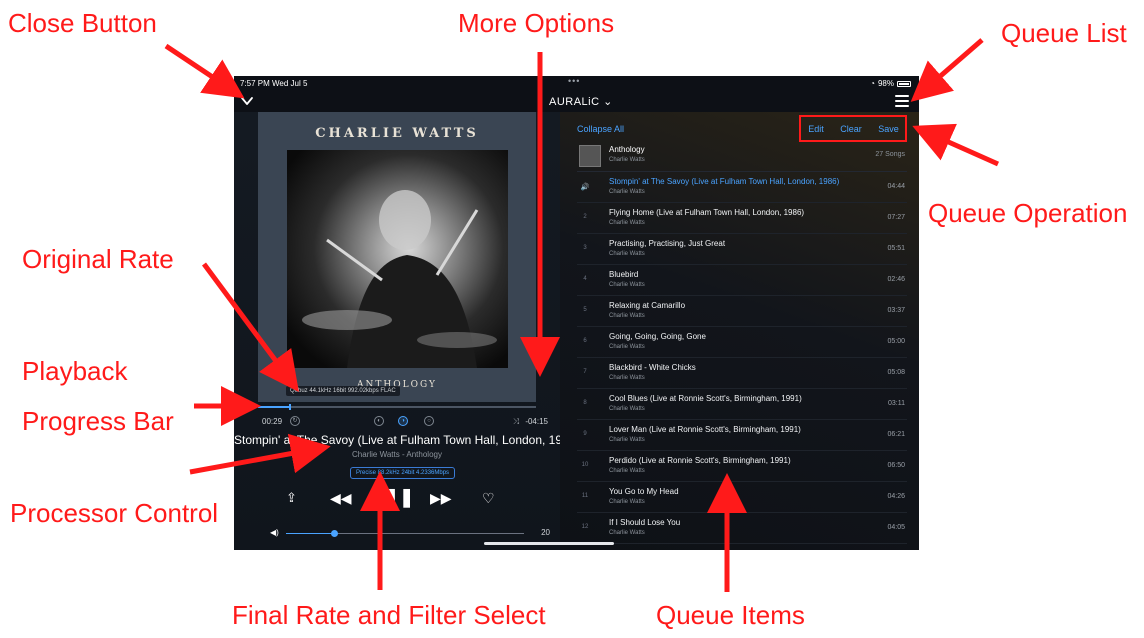 This screenshot has width=1144, height=638. Describe the element at coordinates (888, 129) in the screenshot. I see `save-button: Save` at that location.